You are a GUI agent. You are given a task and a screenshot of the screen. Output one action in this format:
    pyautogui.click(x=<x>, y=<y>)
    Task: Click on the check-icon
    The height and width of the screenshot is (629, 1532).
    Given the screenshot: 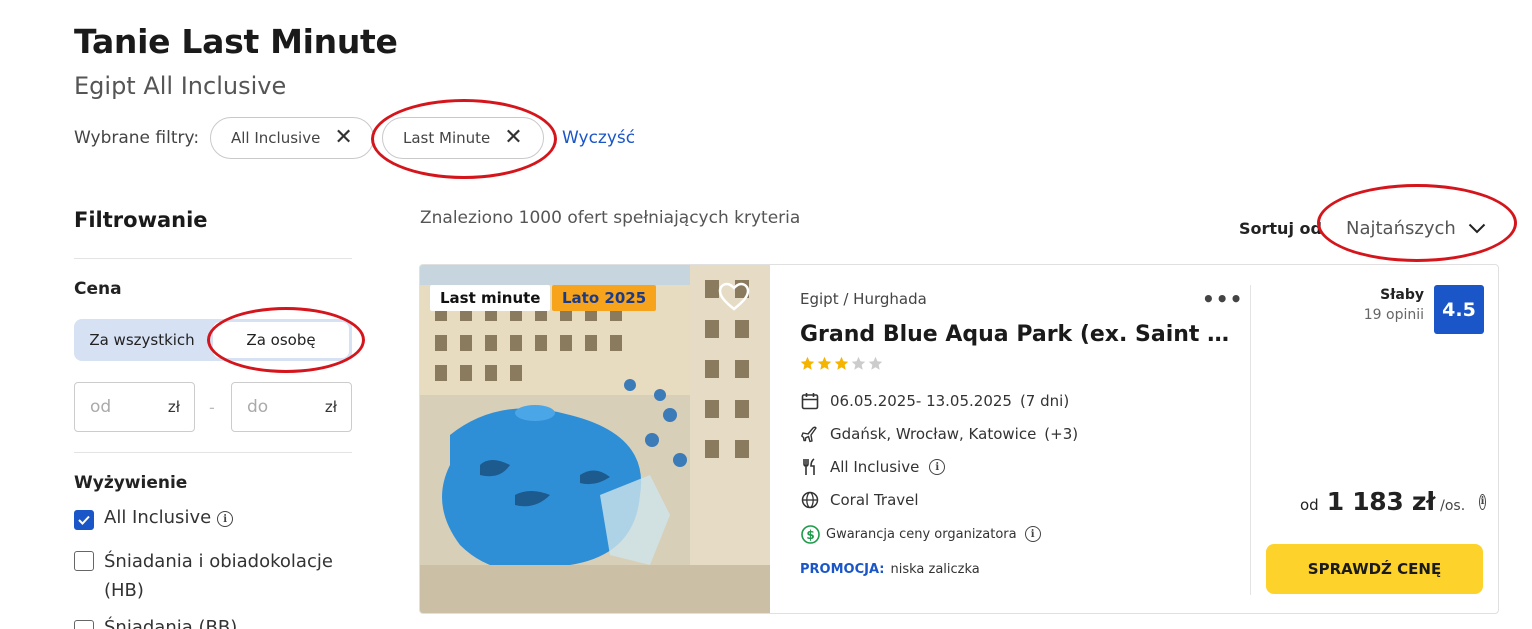 What is the action you would take?
    pyautogui.click(x=84, y=520)
    